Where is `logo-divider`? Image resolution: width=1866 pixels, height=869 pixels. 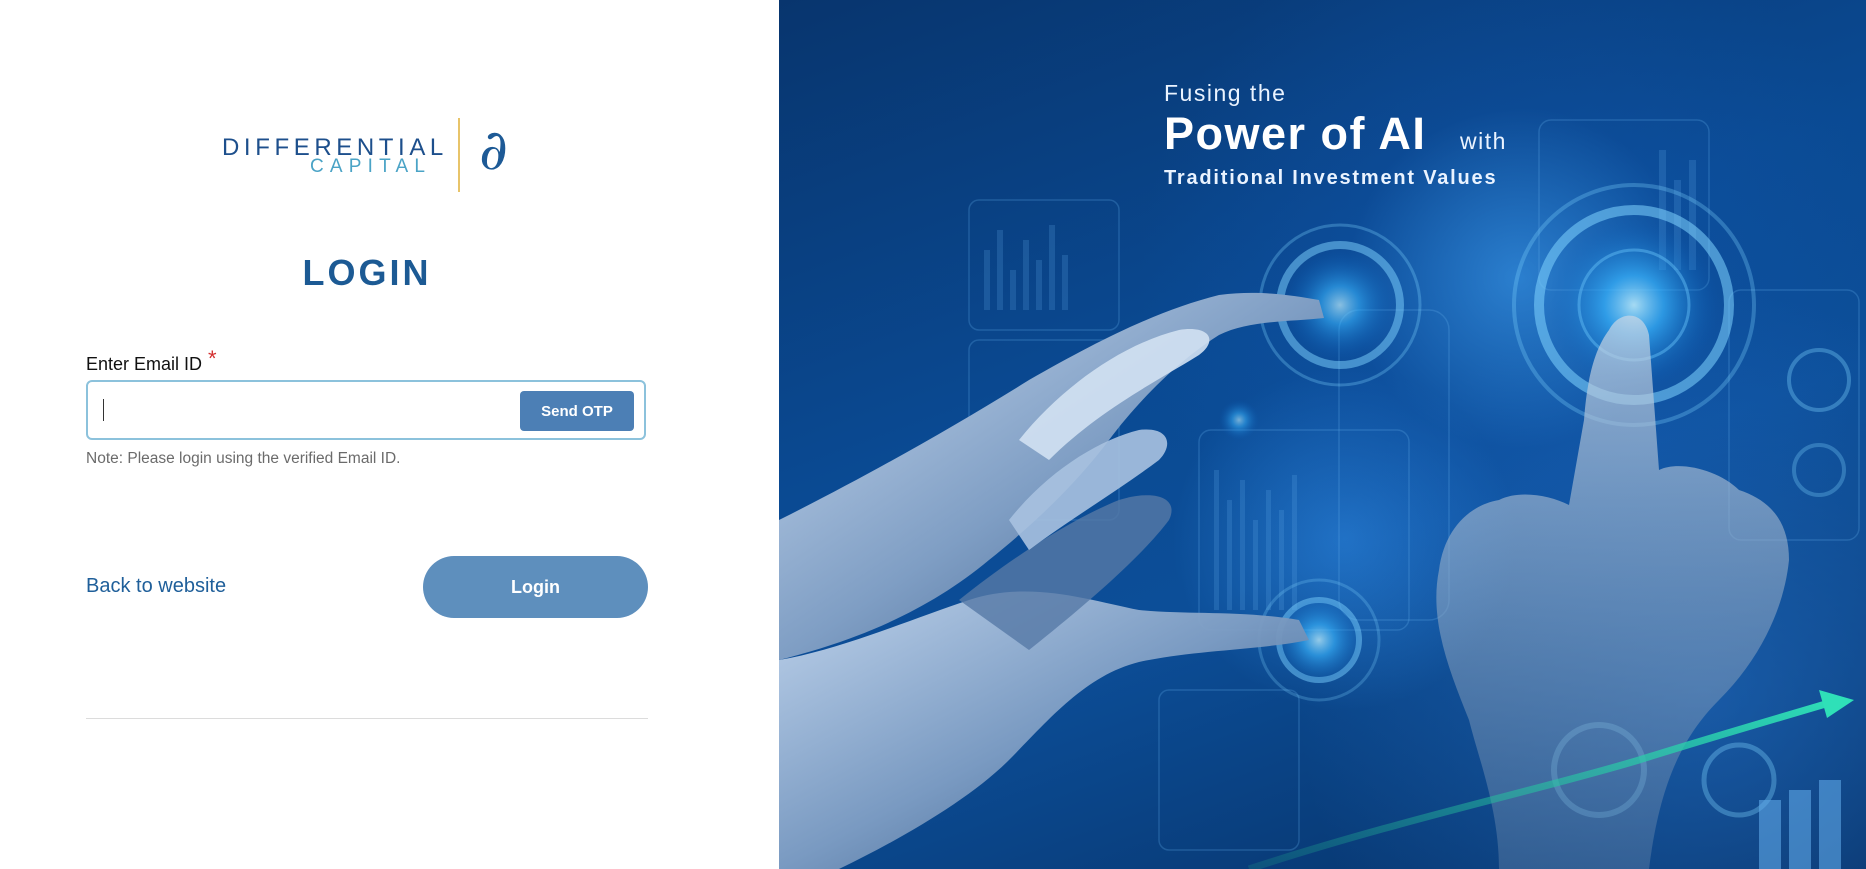
logo-divider is located at coordinates (459, 155).